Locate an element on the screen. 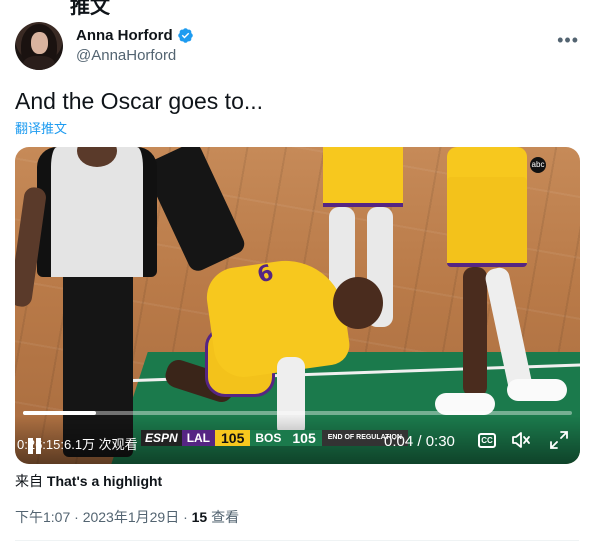  more-options-icon: ••• is located at coordinates (568, 40).